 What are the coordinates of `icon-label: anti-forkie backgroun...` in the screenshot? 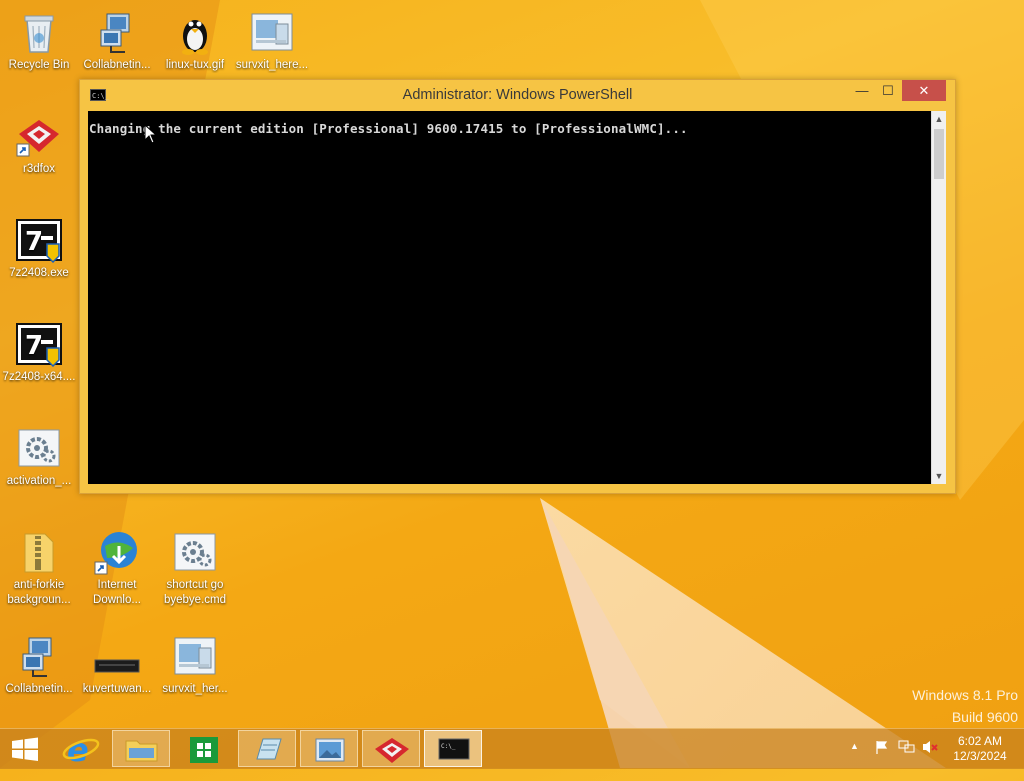 It's located at (39, 592).